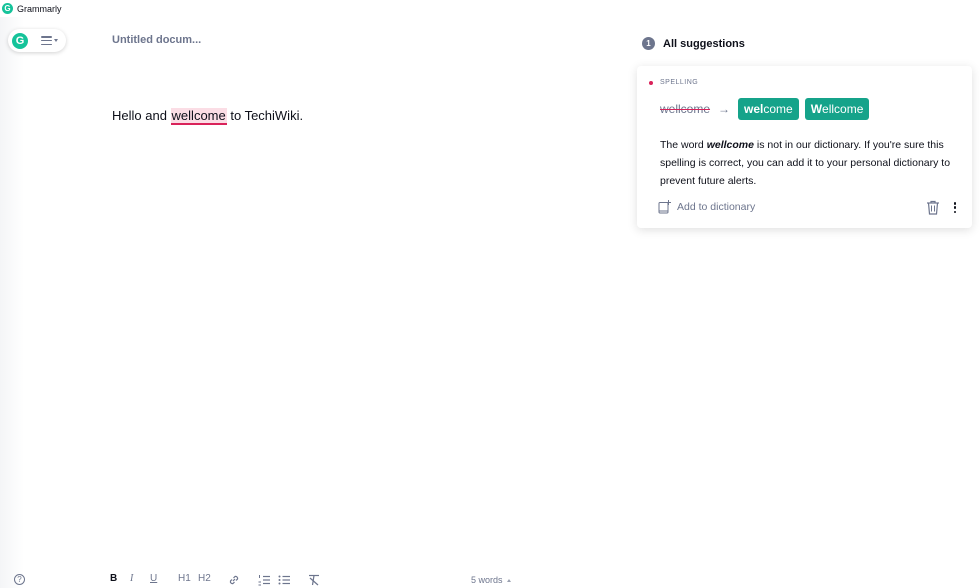  I want to click on editor-toolbar-pill: G, so click(37, 40).